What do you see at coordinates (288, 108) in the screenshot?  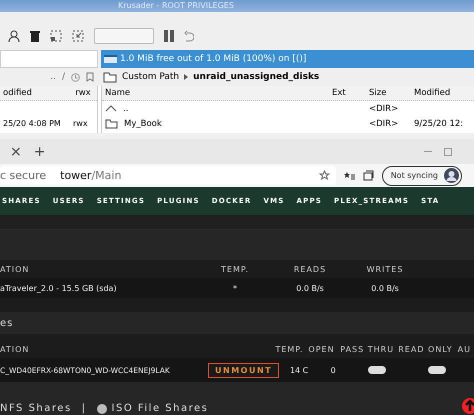 I see `file-row: .. <DIR>` at bounding box center [288, 108].